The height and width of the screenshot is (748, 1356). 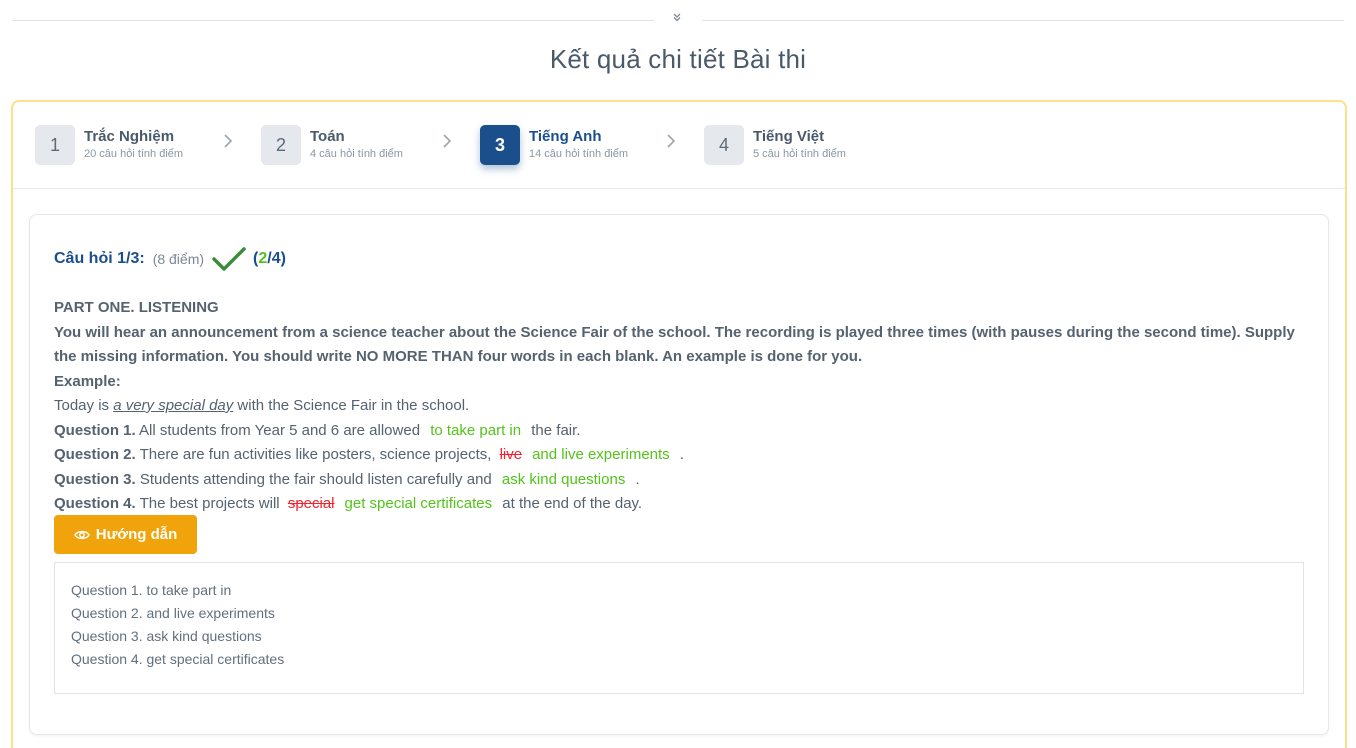 What do you see at coordinates (173, 405) in the screenshot?
I see `example-answer: a very special day` at bounding box center [173, 405].